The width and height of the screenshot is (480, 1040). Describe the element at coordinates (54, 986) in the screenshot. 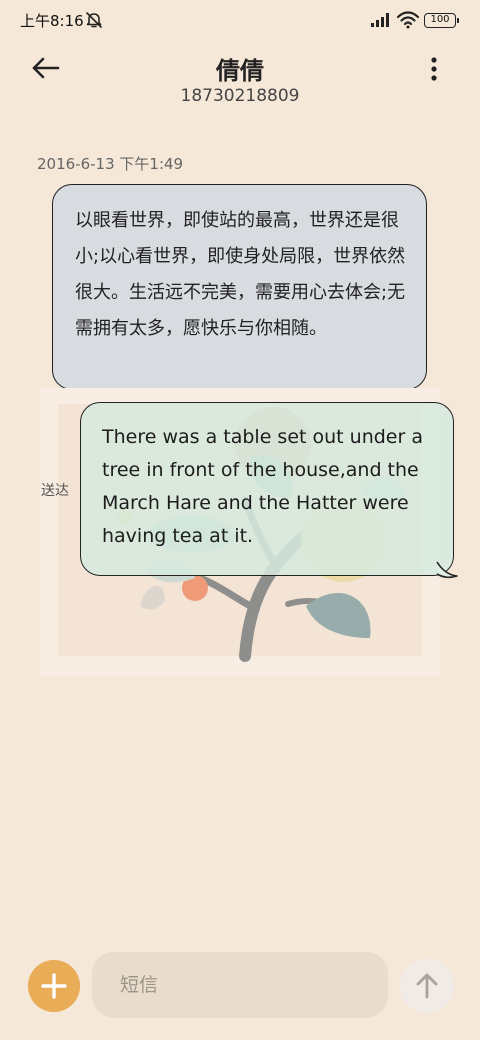

I see `add-attachment-button` at that location.